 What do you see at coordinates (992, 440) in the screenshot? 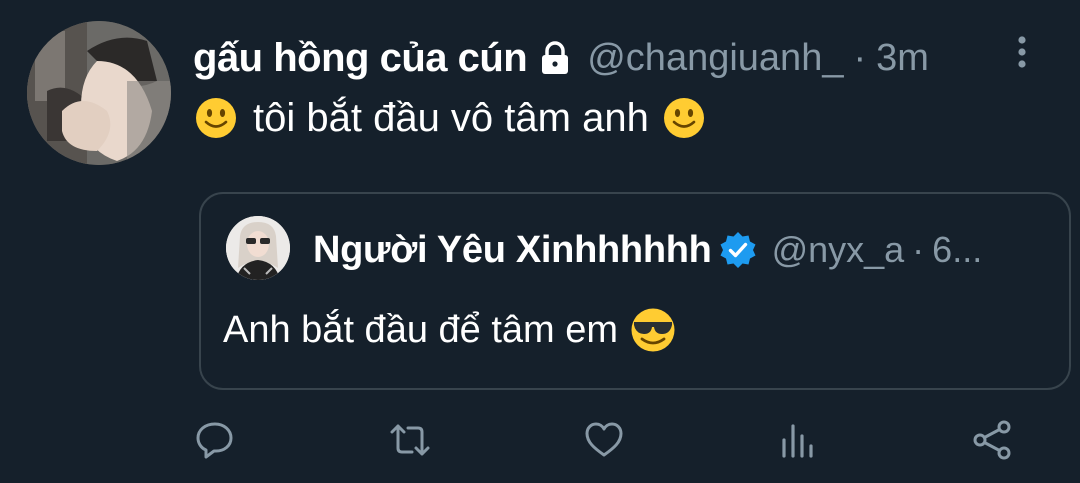
I see `share-icon` at bounding box center [992, 440].